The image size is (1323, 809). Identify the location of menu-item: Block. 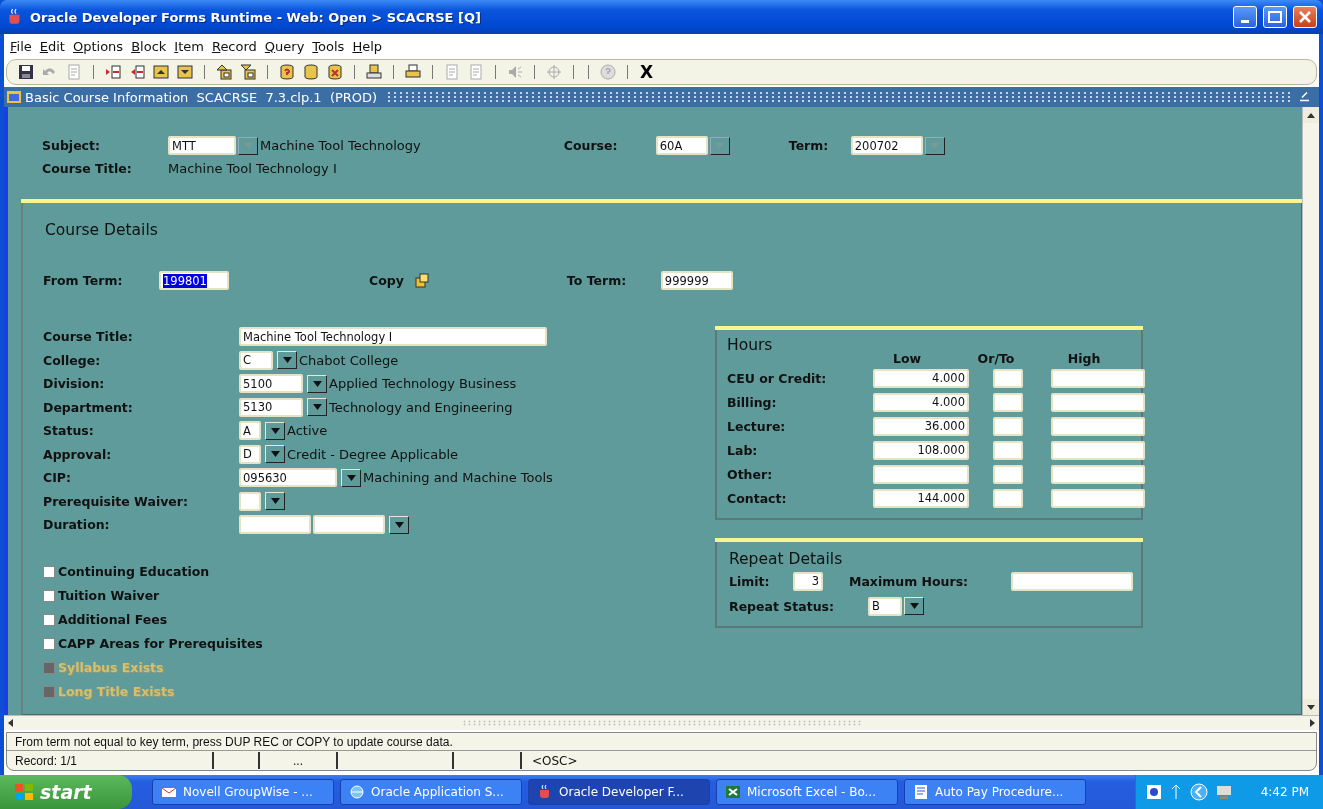
(151, 46).